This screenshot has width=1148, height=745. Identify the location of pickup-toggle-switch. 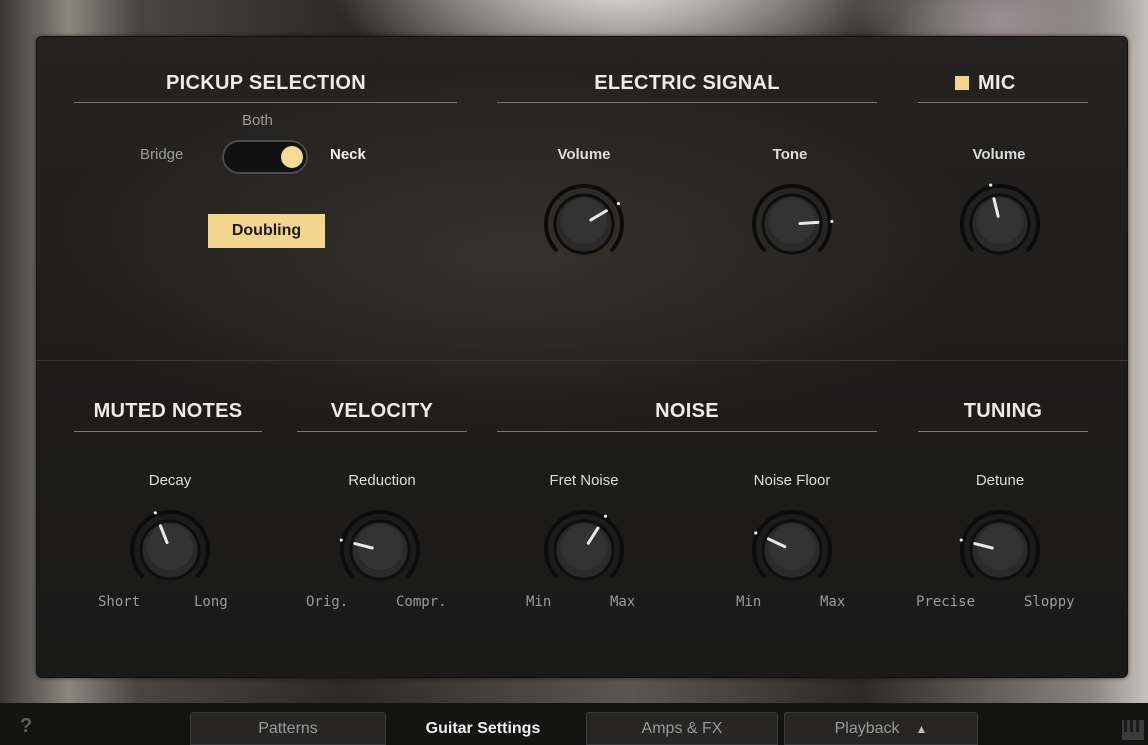
(265, 157).